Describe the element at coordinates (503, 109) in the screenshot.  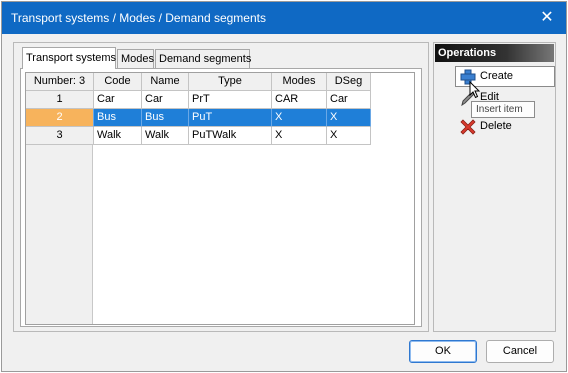
I see `create-tooltip: Insert item` at that location.